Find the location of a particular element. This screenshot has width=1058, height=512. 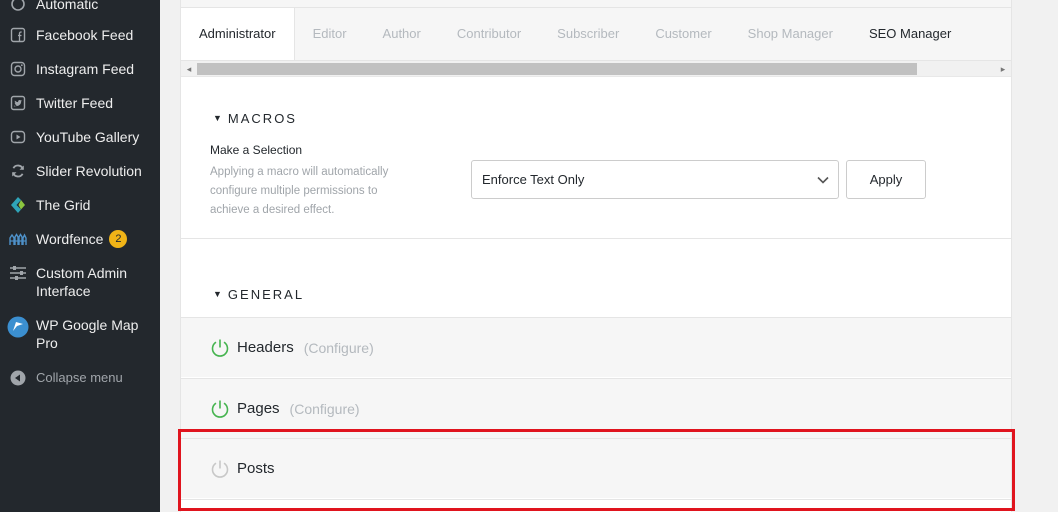

tab-shop-manager: Shop Manager is located at coordinates (790, 34).